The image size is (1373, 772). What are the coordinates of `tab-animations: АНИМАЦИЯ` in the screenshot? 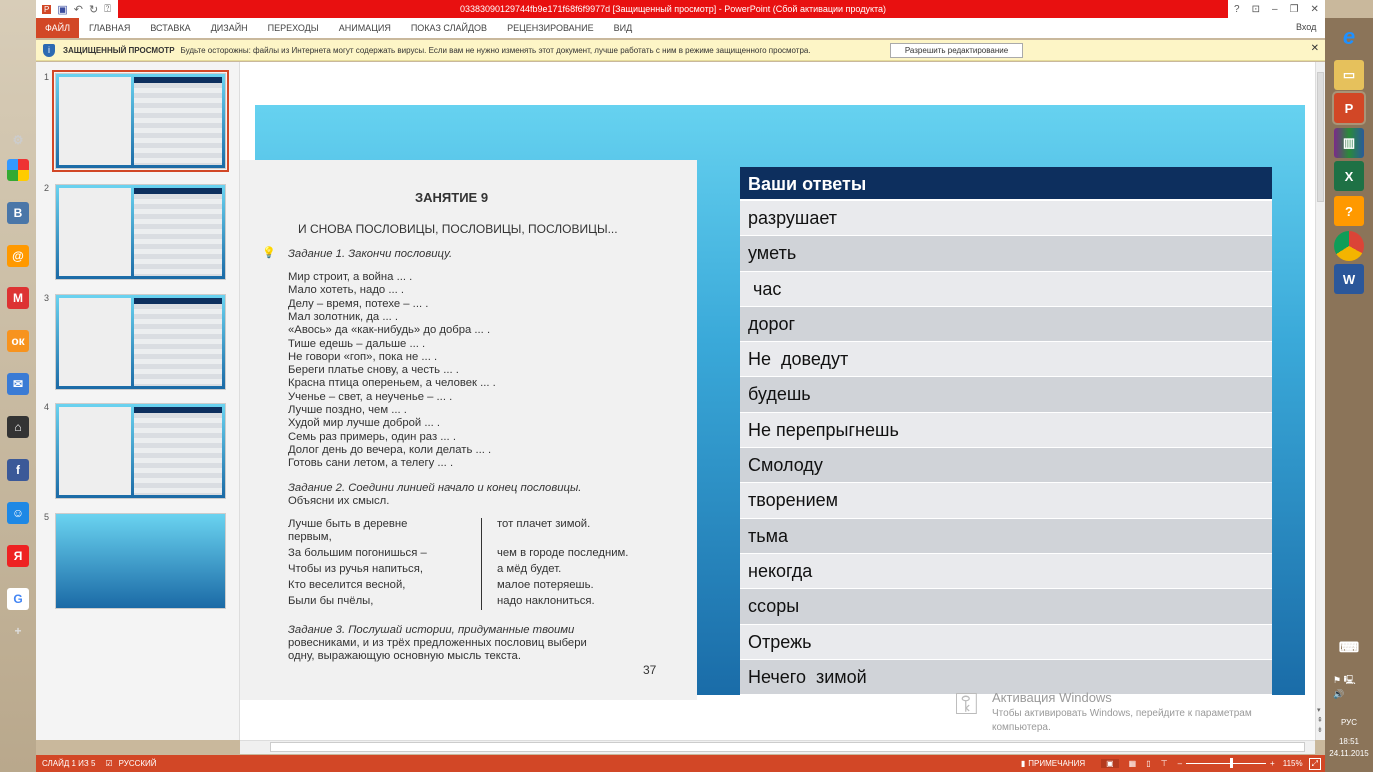 It's located at (365, 28).